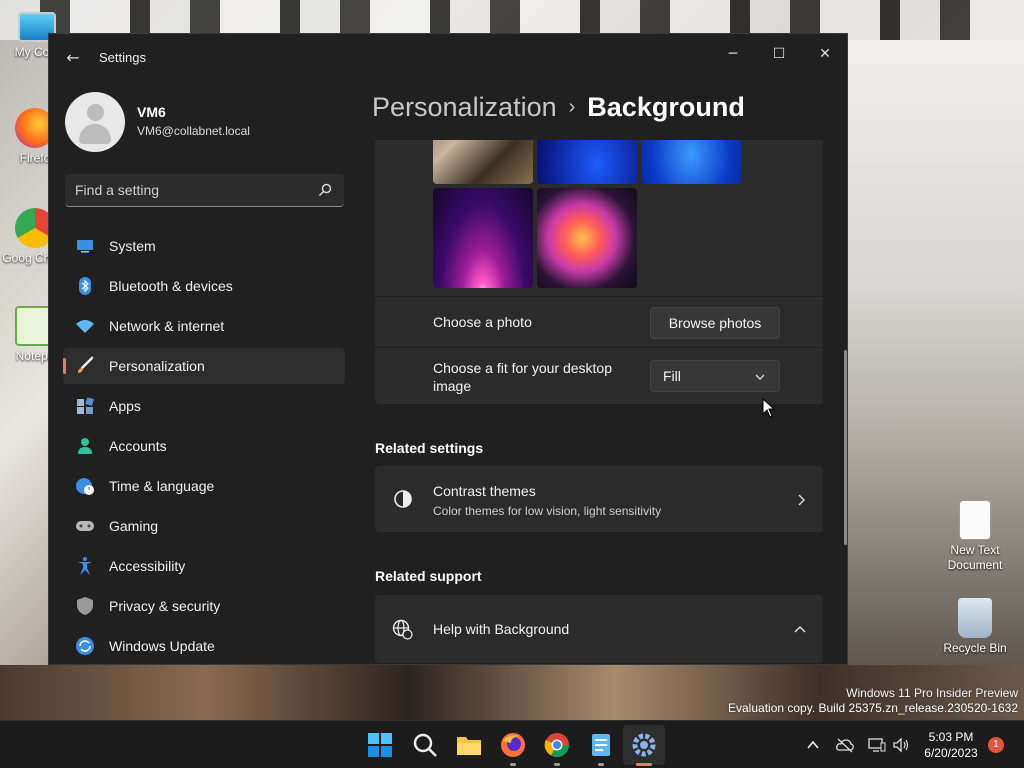 The height and width of the screenshot is (768, 1024). Describe the element at coordinates (715, 376) in the screenshot. I see `fit-dropdown: Fill` at that location.